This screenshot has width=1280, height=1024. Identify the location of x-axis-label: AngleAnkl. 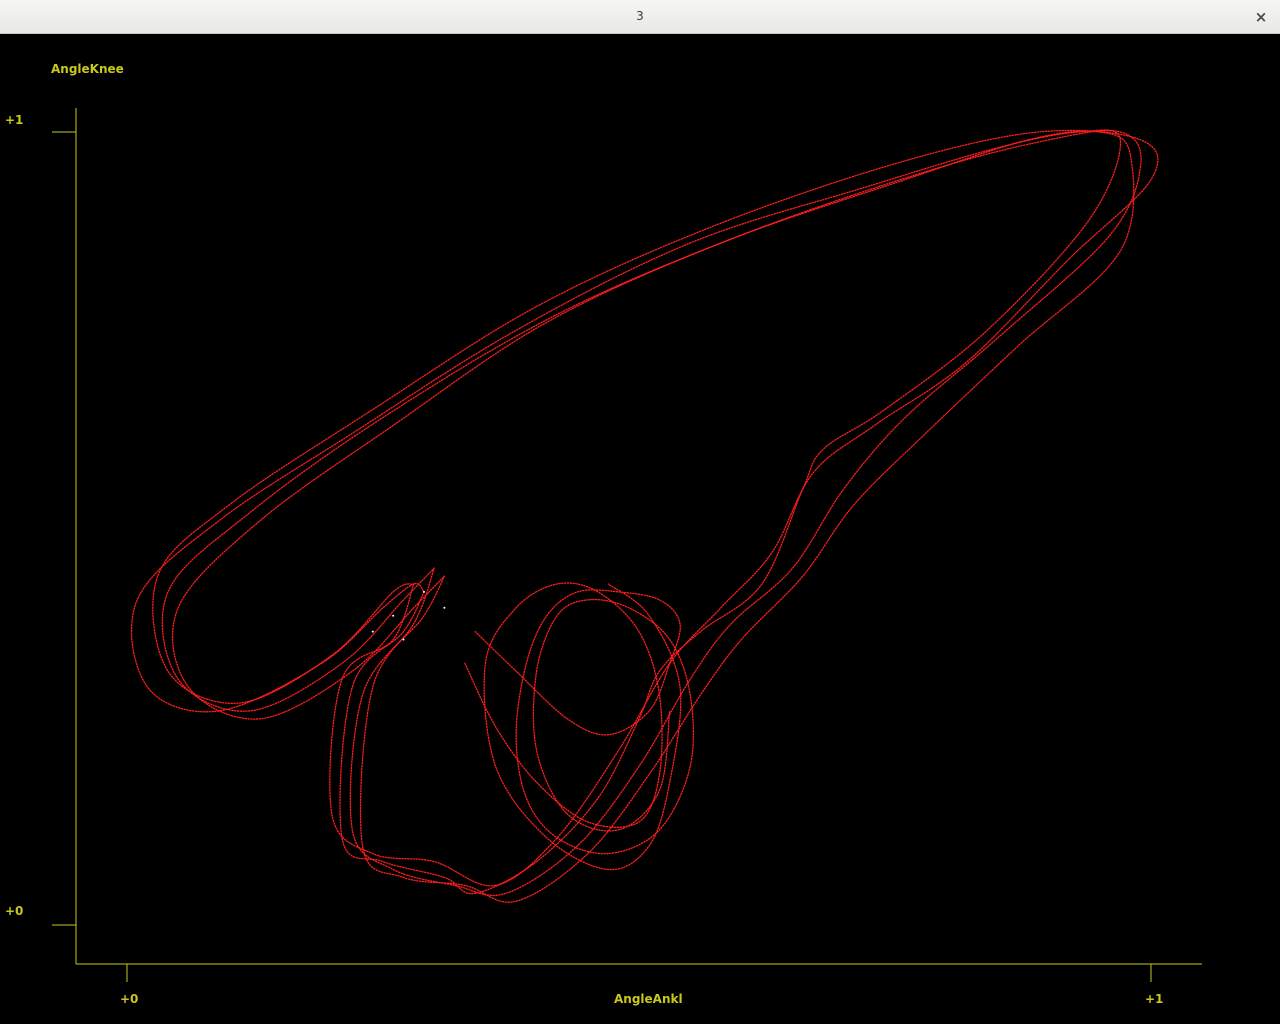
(648, 999).